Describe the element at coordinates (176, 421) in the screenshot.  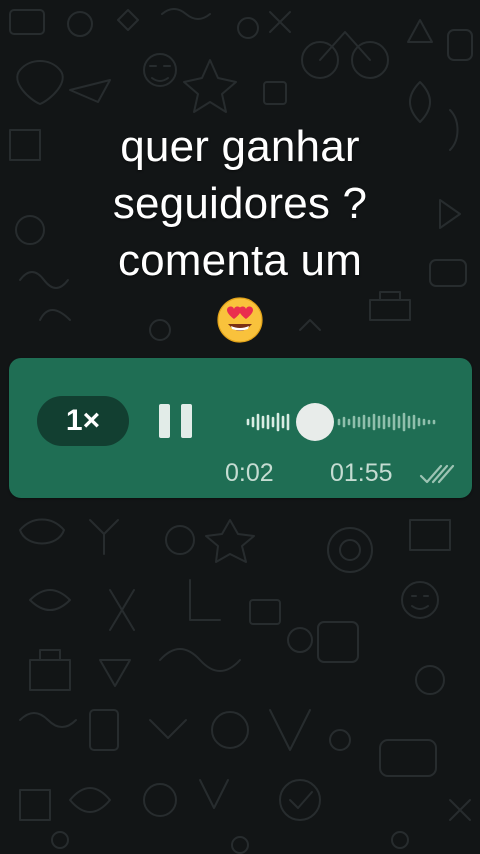
I see `pause-icon` at that location.